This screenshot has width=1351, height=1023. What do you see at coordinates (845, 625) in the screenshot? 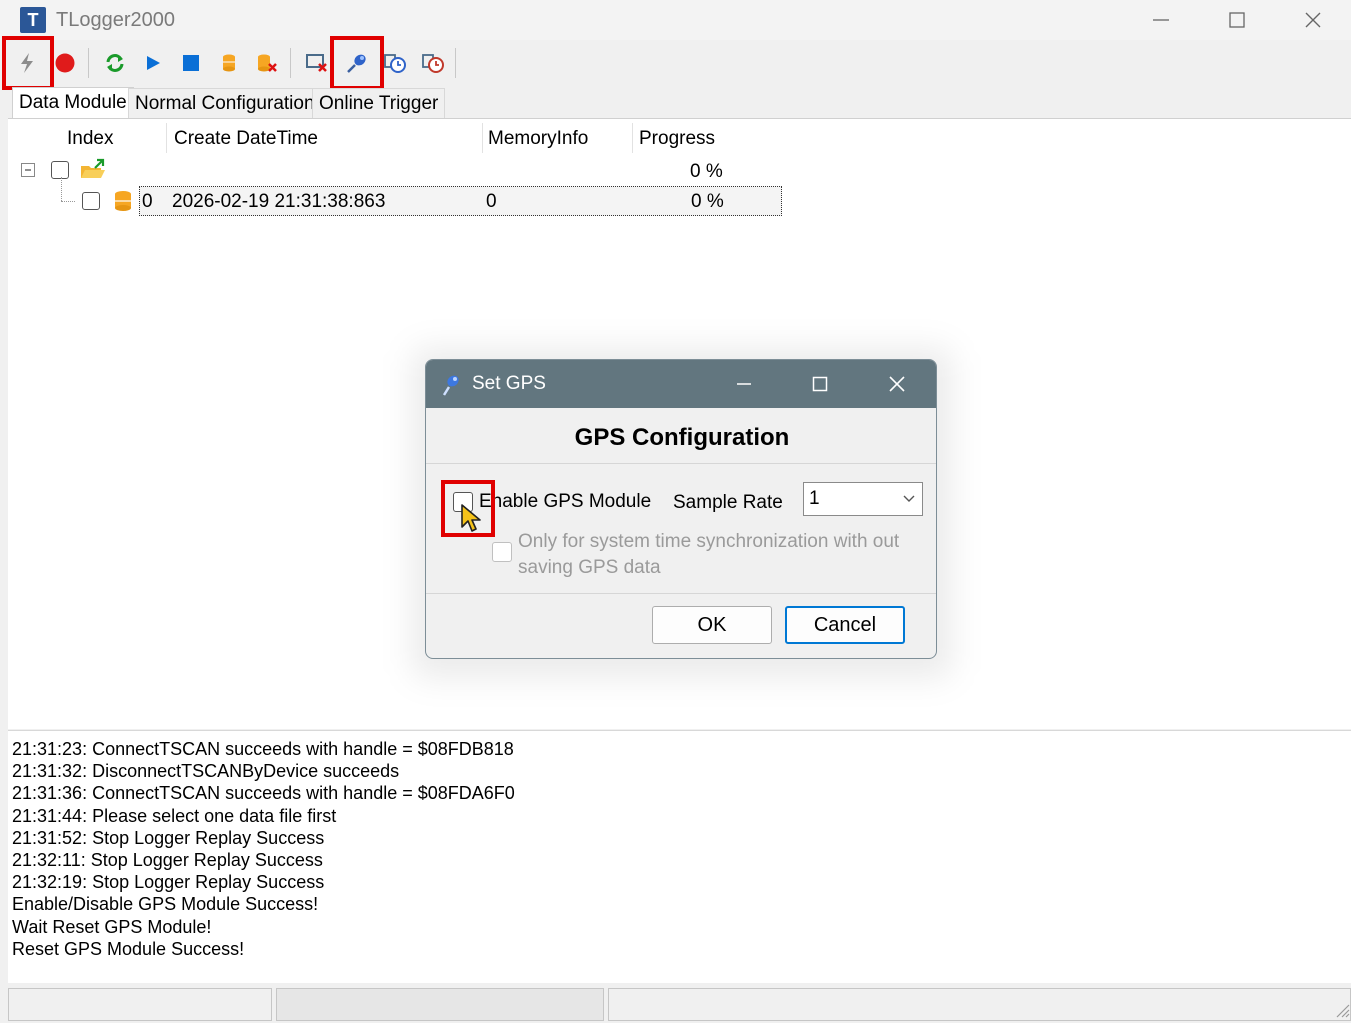
I see `cancel-button: Cancel` at bounding box center [845, 625].